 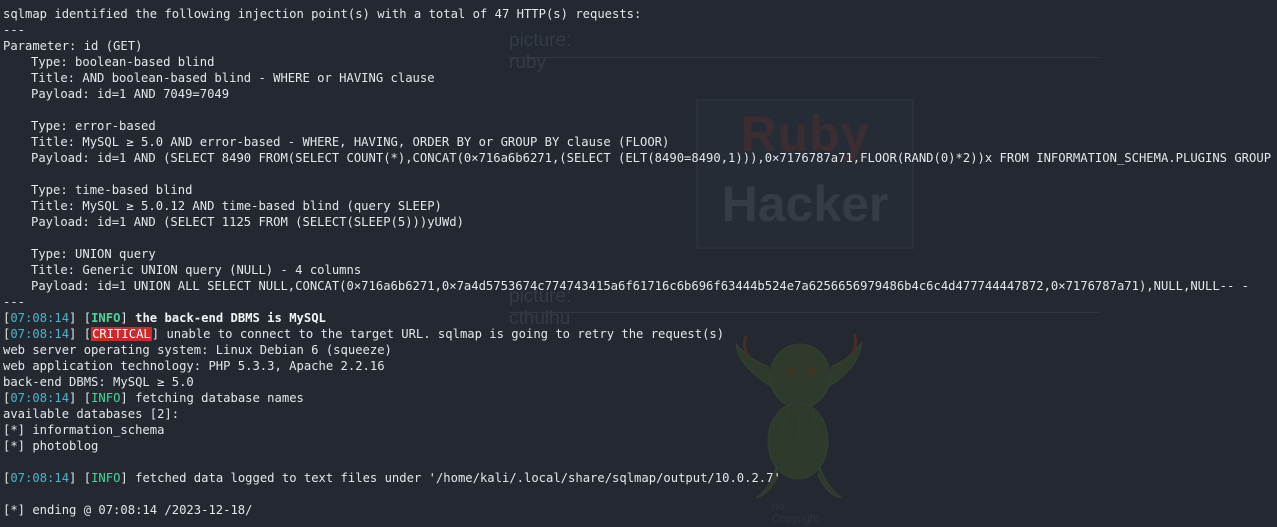 What do you see at coordinates (215, 398) in the screenshot?
I see `log-message: fetching database names` at bounding box center [215, 398].